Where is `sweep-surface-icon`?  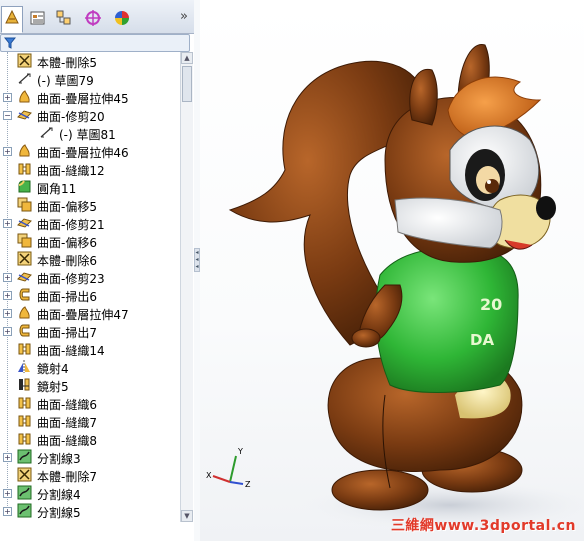
sweep-surface-icon is located at coordinates (24, 294).